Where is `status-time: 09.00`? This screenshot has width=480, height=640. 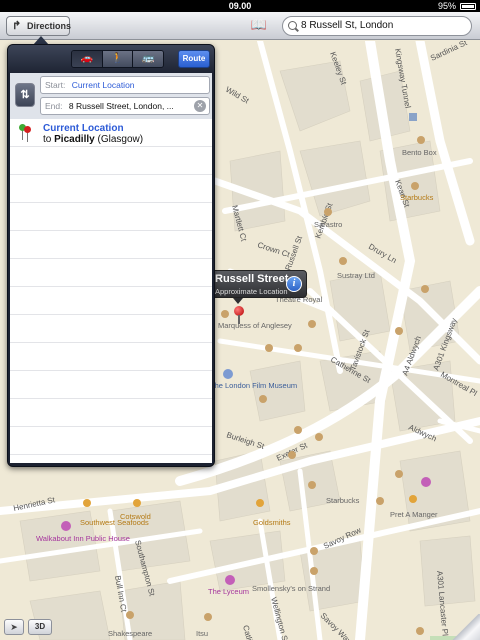 status-time: 09.00 is located at coordinates (240, 6).